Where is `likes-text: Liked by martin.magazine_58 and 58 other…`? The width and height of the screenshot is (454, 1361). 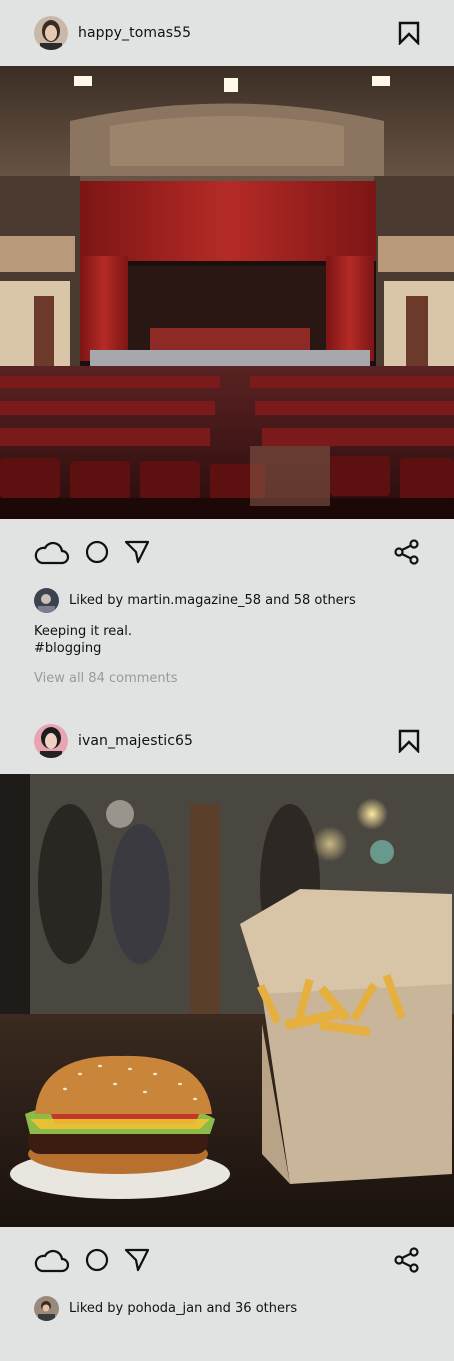
likes-text: Liked by martin.magazine_58 and 58 other… is located at coordinates (212, 600).